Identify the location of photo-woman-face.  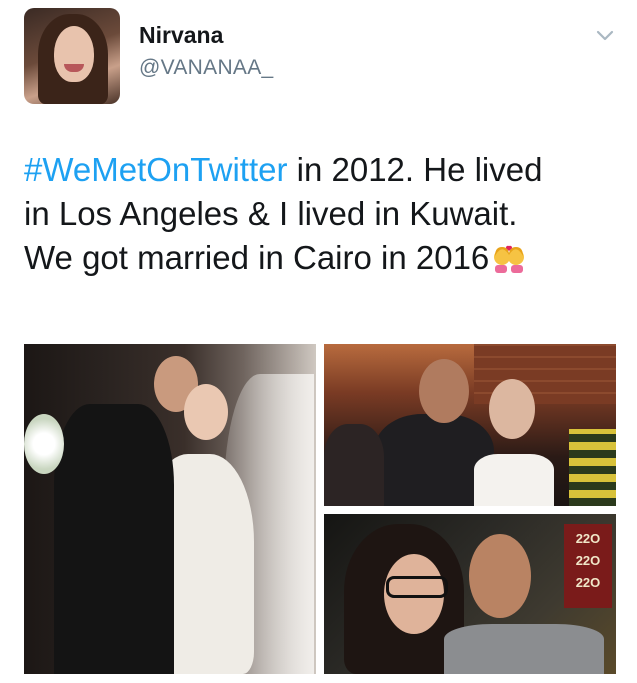
(512, 409).